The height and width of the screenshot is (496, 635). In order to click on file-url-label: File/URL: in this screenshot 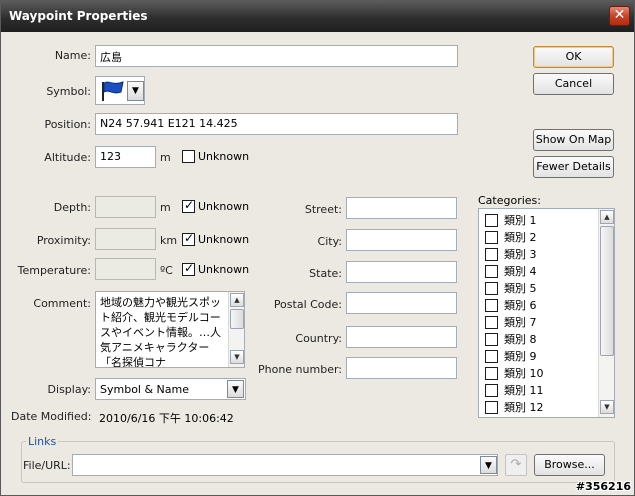, I will do `click(47, 465)`.